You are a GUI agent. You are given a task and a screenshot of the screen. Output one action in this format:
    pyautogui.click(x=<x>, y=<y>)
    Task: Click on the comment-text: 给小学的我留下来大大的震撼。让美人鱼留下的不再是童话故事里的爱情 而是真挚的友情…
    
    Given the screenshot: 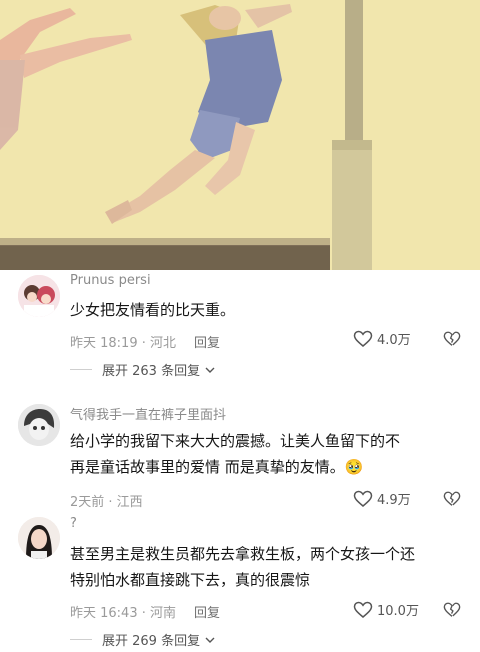 What is the action you would take?
    pyautogui.click(x=235, y=454)
    